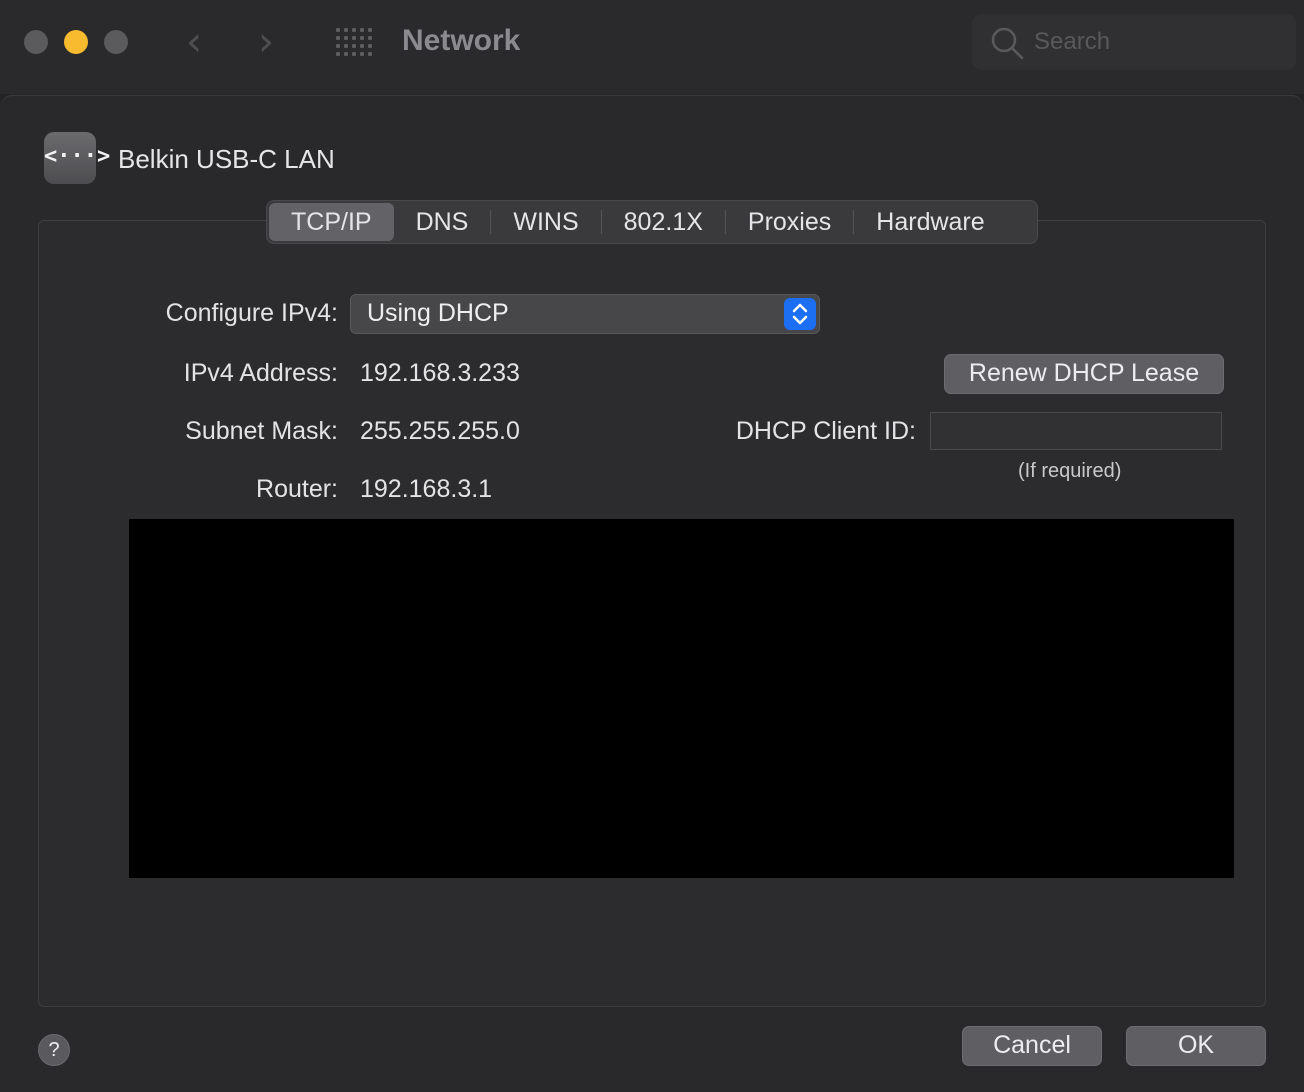 This screenshot has height=1092, width=1304. Describe the element at coordinates (226, 159) in the screenshot. I see `interface-name: Belkin USB-C LAN` at that location.